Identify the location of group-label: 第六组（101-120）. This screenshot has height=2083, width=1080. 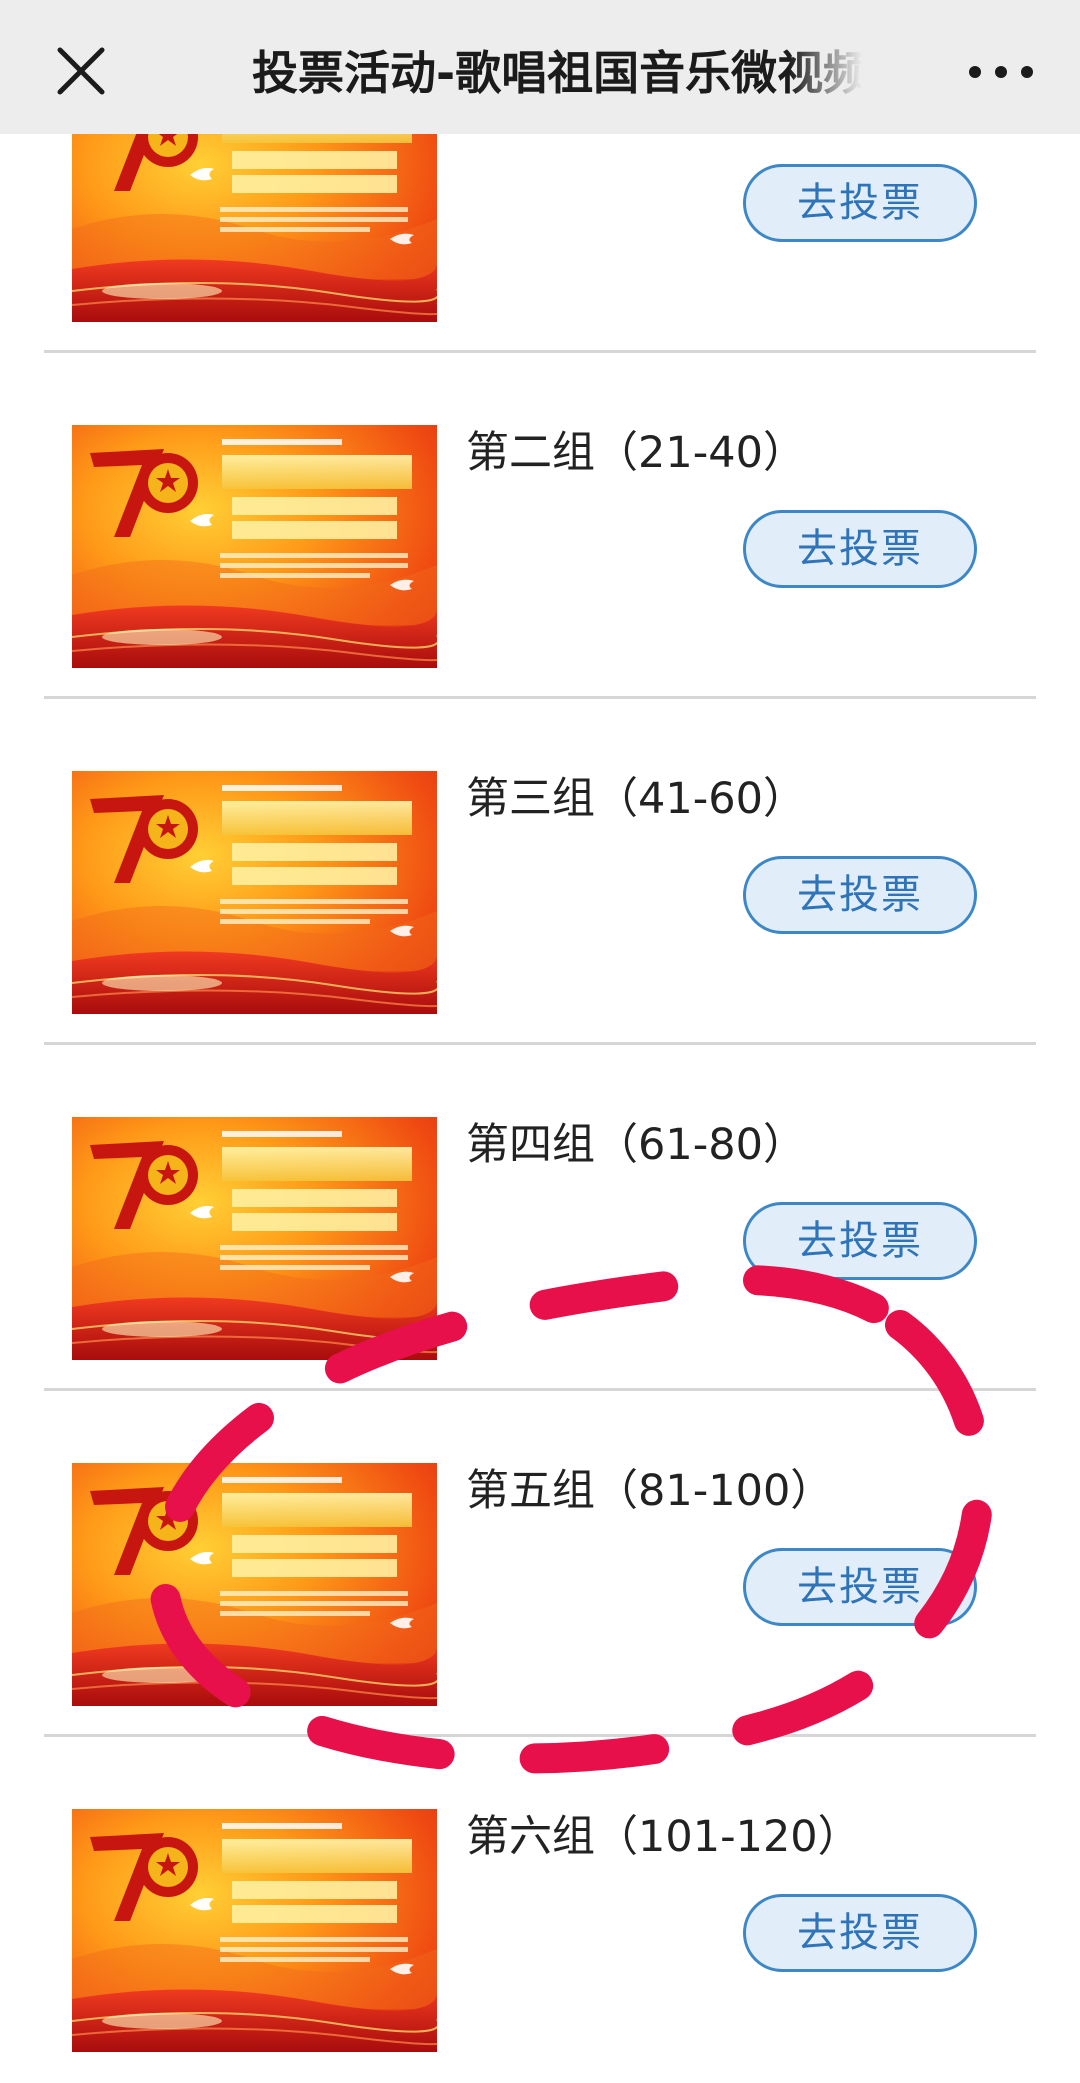
(663, 1837).